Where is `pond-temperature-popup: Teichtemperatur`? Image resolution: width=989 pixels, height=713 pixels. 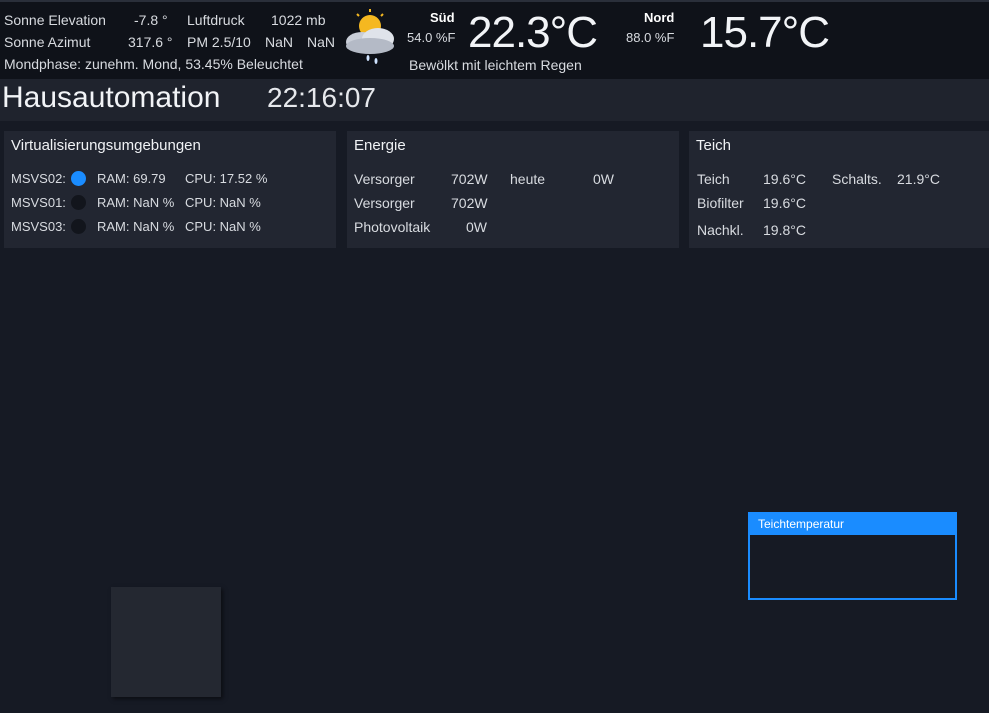
pond-temperature-popup: Teichtemperatur is located at coordinates (852, 556).